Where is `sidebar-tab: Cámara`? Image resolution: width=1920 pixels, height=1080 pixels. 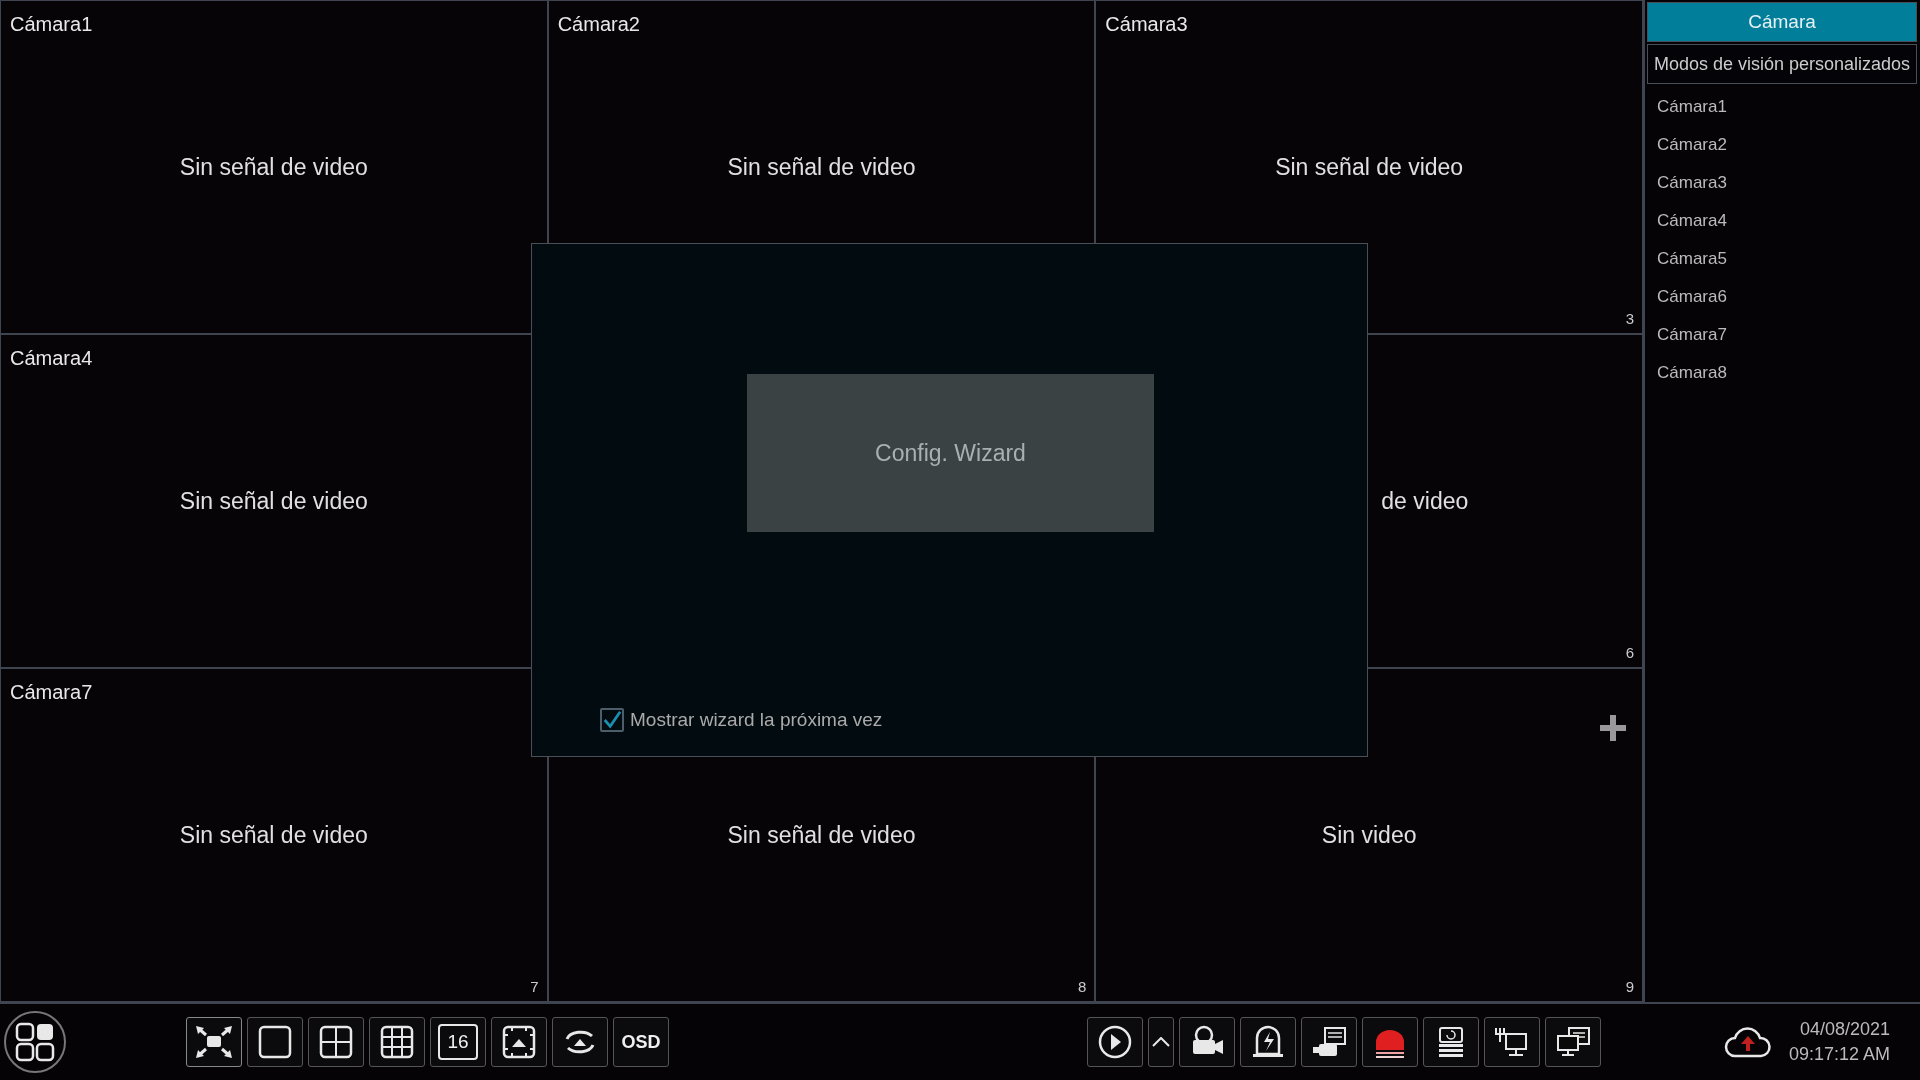
sidebar-tab: Cámara is located at coordinates (1782, 22).